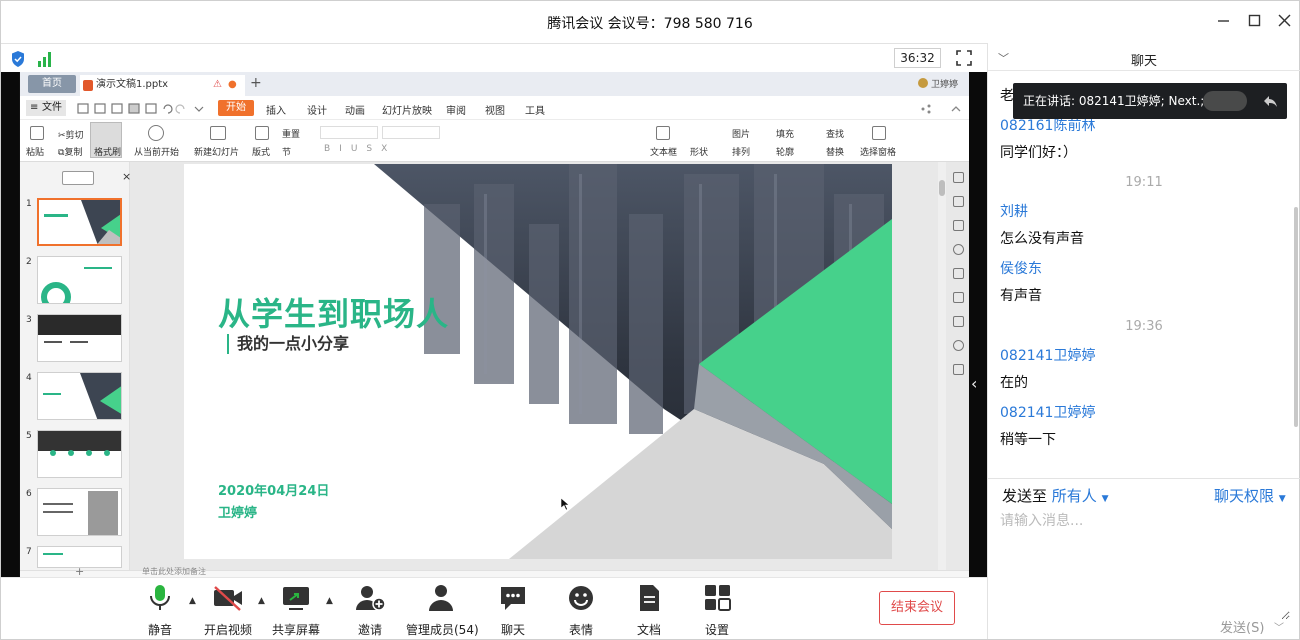  Describe the element at coordinates (741, 133) in the screenshot. I see `picture-button: 图片` at that location.